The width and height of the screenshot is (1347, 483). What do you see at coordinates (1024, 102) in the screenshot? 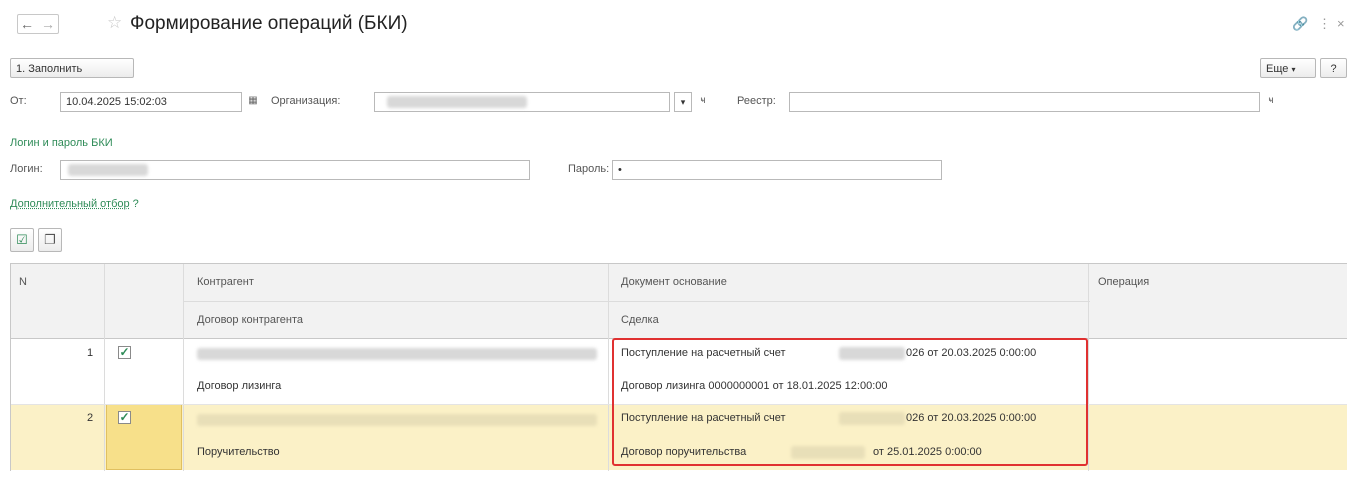
I see `registry-input` at bounding box center [1024, 102].